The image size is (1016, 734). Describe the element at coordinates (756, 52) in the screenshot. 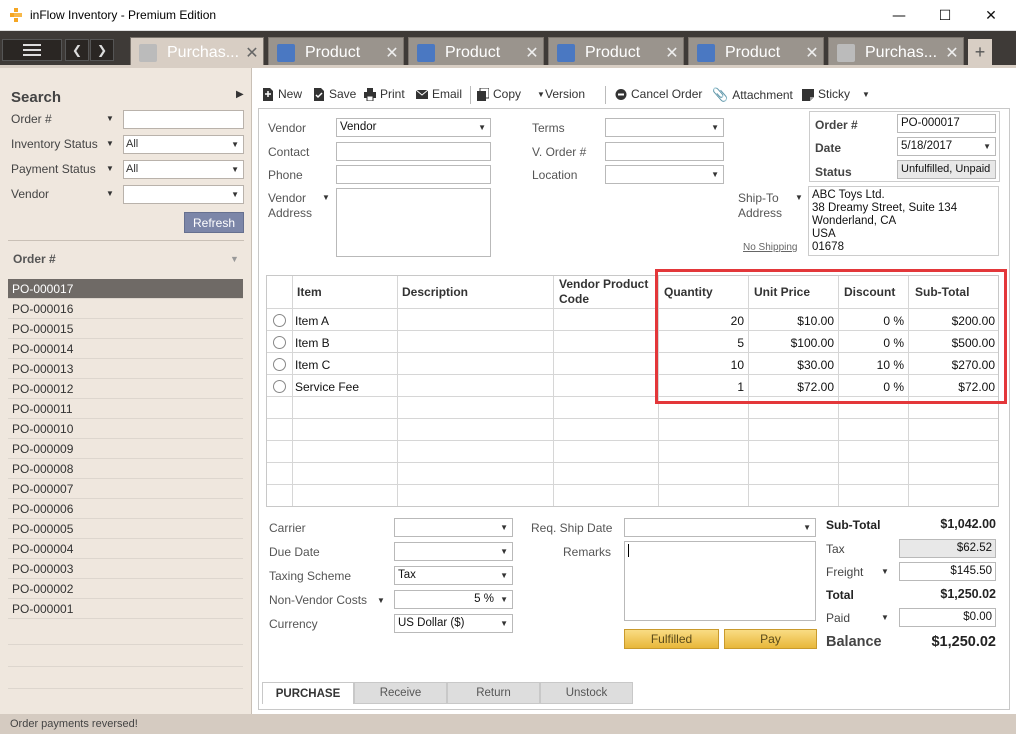

I see `tab-product-4: Product ✕` at that location.